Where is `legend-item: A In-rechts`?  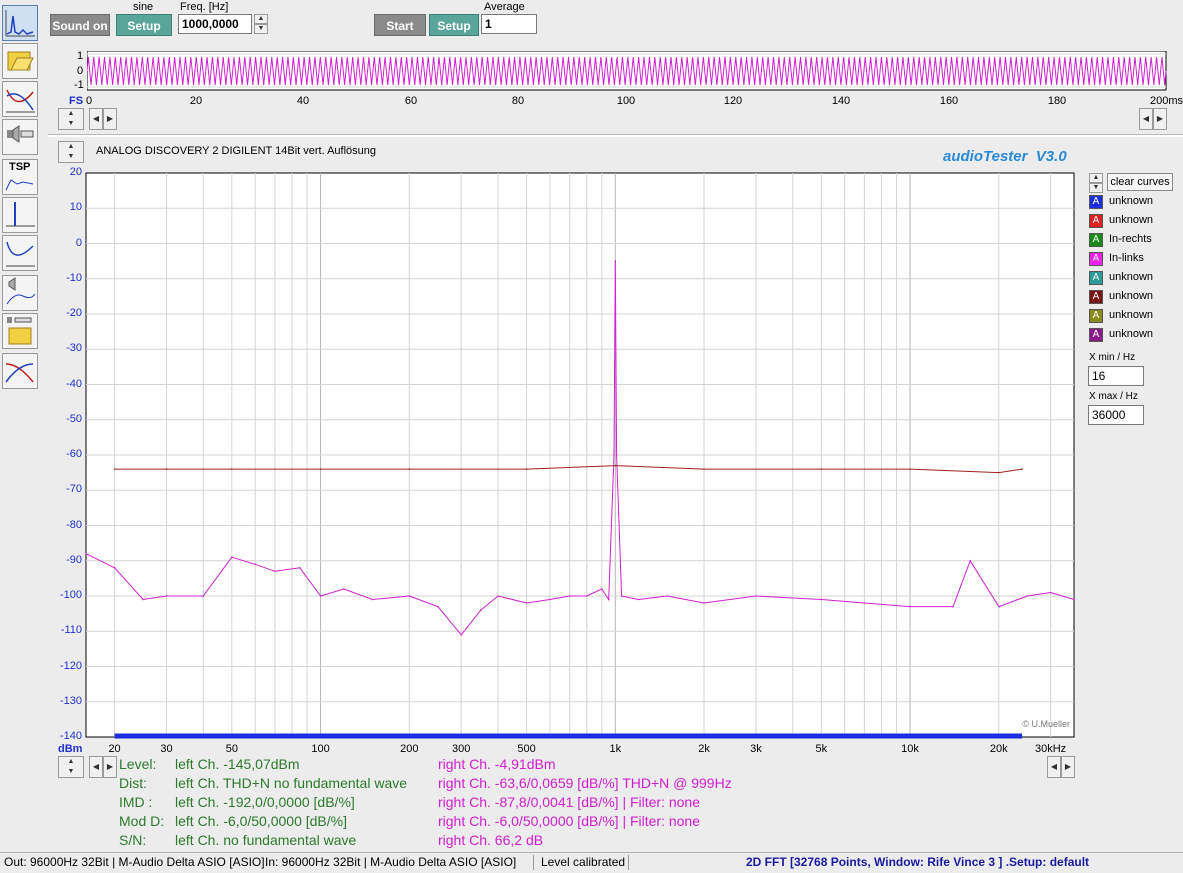
legend-item: A In-rechts is located at coordinates (1131, 241).